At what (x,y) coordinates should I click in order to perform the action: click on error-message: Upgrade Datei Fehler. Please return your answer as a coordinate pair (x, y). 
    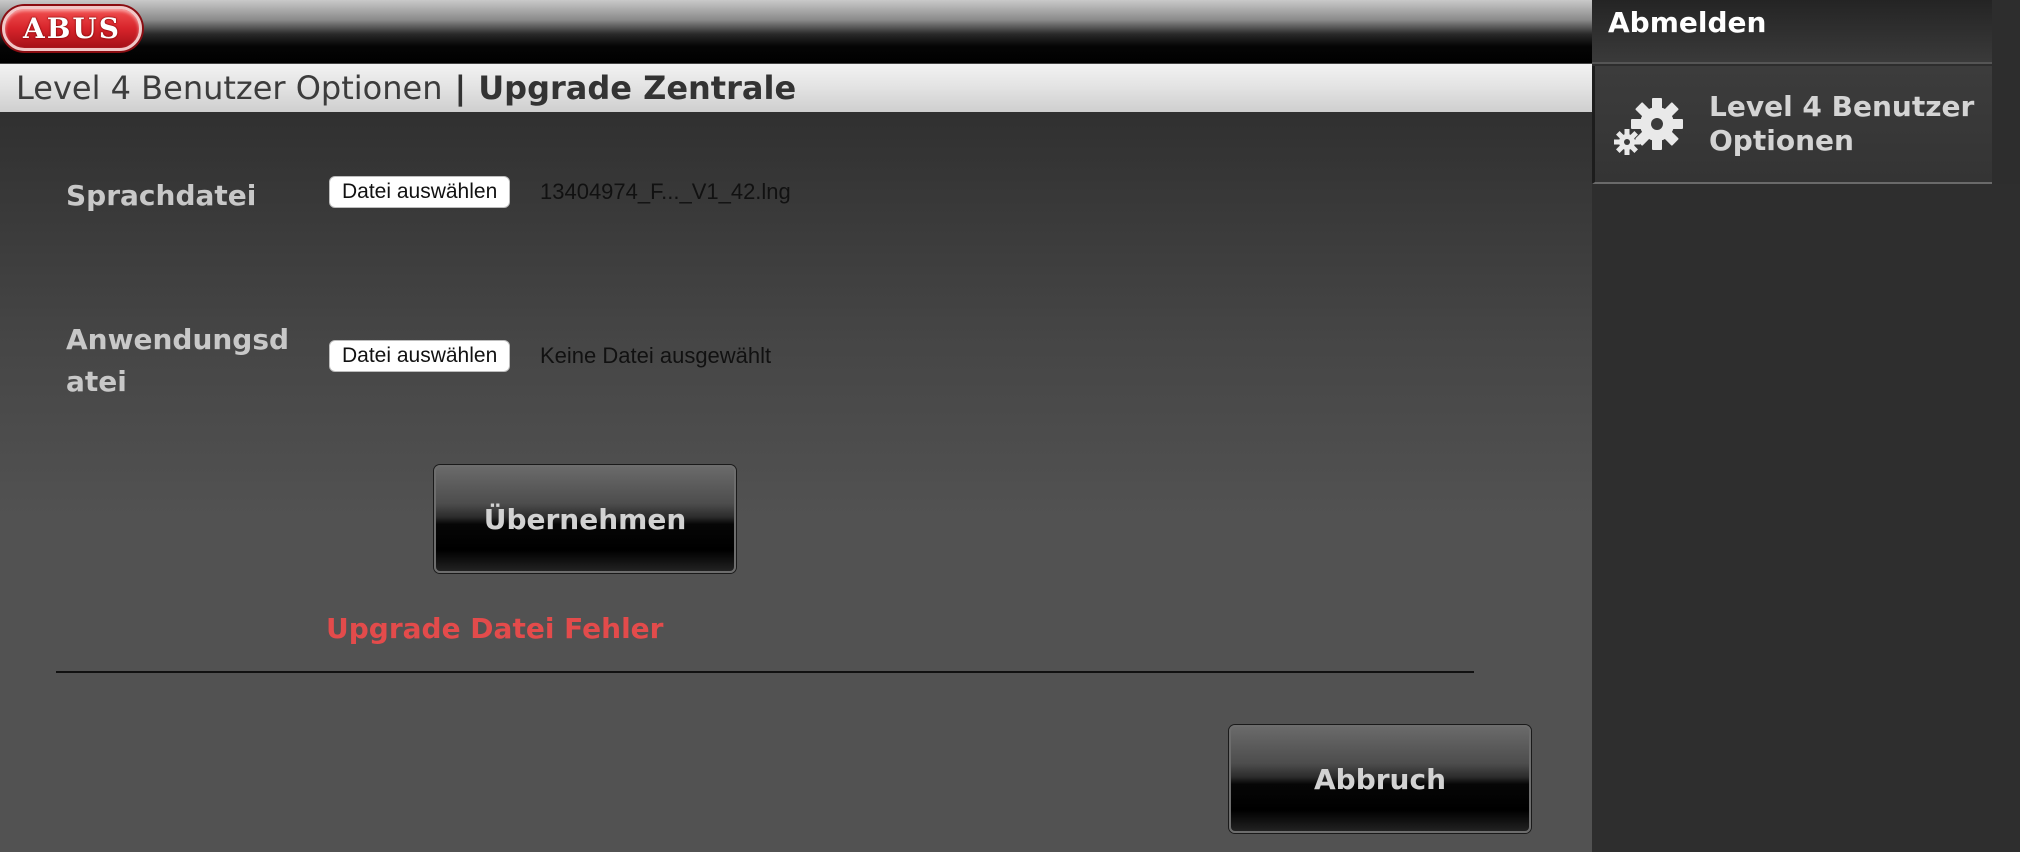
    Looking at the image, I should click on (495, 628).